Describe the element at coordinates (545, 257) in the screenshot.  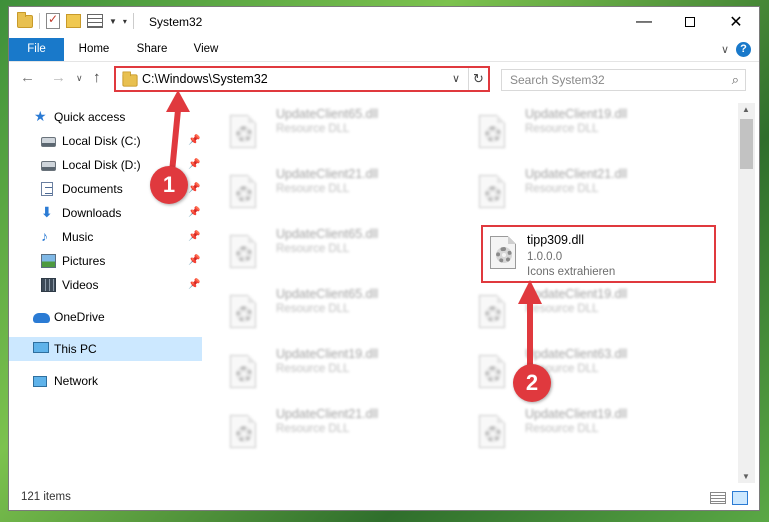
I see `file-version: 1.0.0.0` at that location.